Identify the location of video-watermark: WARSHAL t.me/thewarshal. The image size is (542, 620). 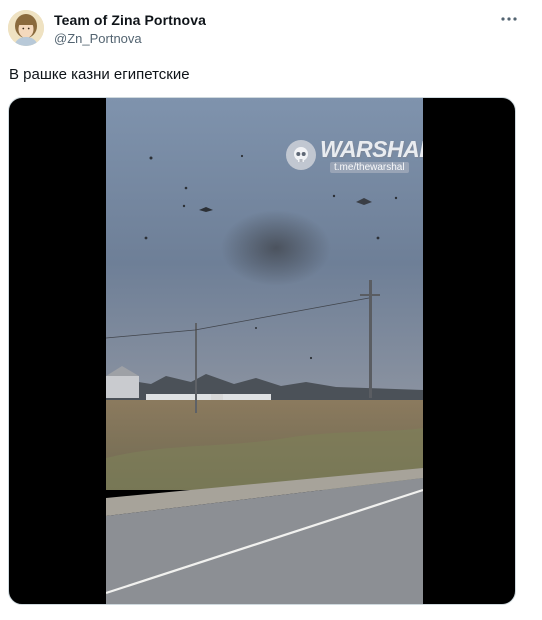
(354, 156).